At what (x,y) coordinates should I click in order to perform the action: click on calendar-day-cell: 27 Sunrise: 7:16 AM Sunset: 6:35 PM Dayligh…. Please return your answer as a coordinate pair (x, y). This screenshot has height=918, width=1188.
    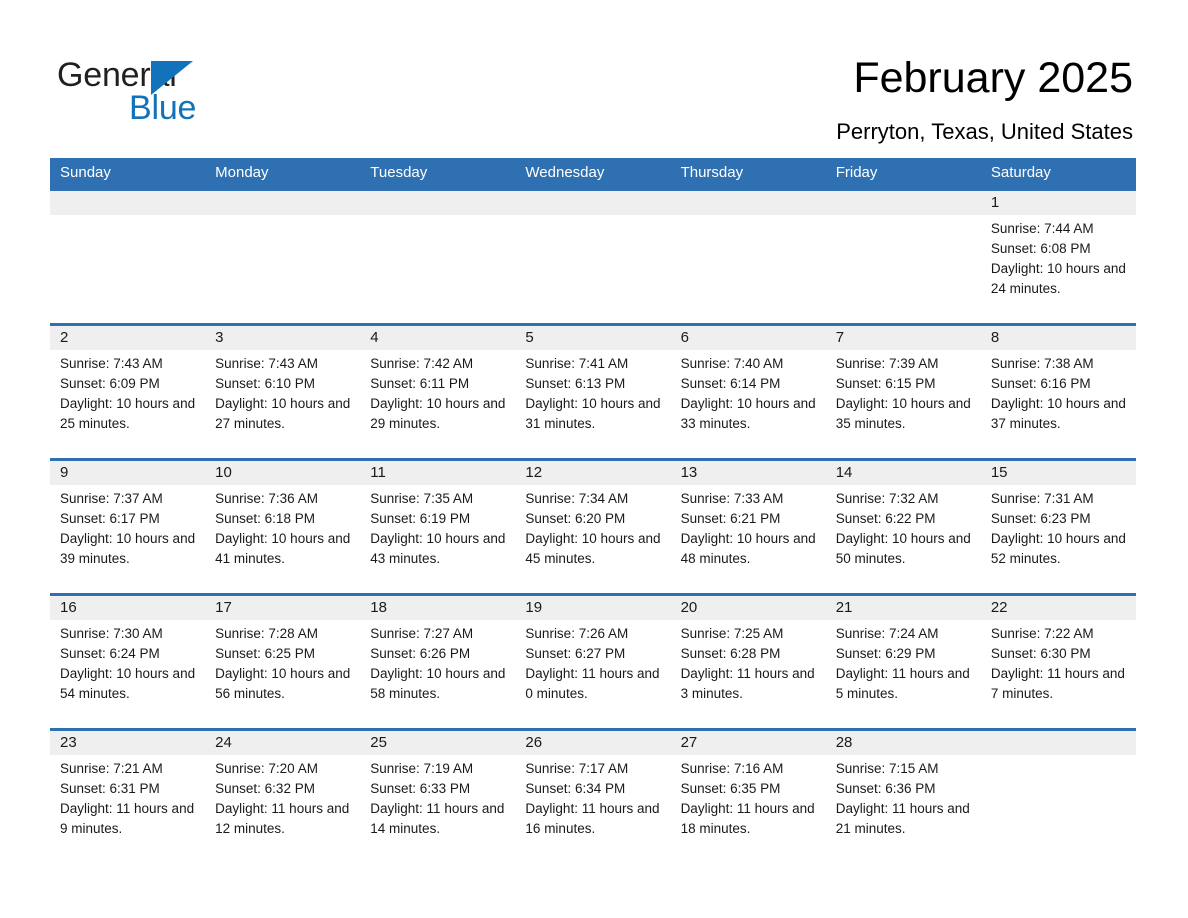
    Looking at the image, I should click on (748, 797).